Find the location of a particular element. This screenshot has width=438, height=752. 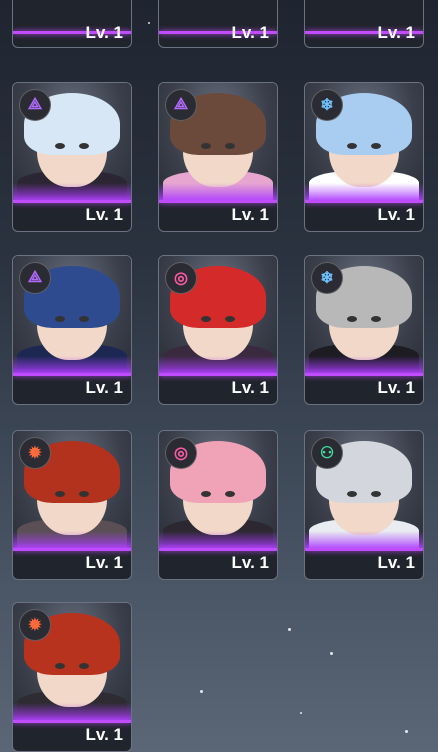

wind-element-icon: ⚇ is located at coordinates (327, 453).